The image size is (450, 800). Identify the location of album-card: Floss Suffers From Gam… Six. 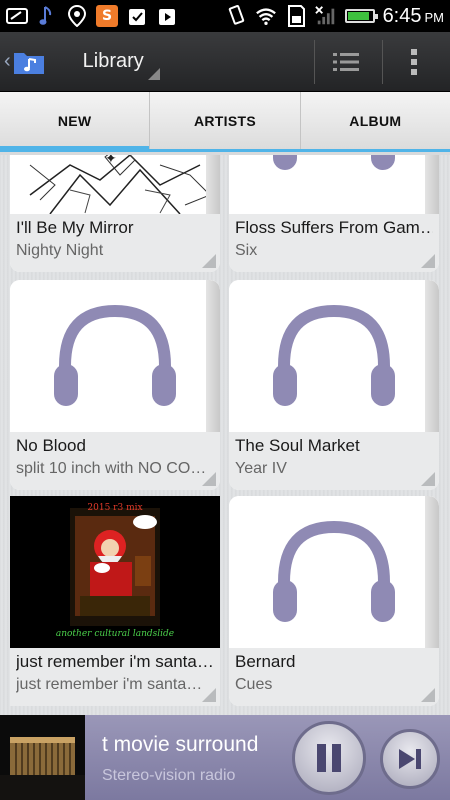
(334, 213).